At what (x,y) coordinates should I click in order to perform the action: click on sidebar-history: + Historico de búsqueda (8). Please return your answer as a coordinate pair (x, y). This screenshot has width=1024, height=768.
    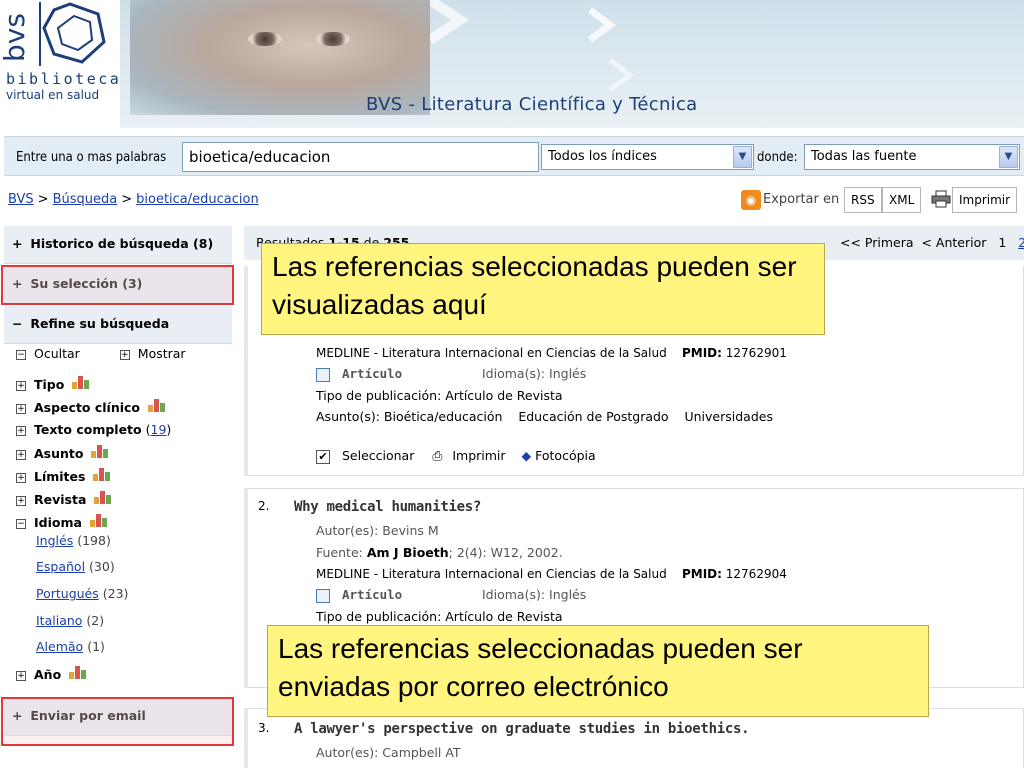
    Looking at the image, I should click on (118, 245).